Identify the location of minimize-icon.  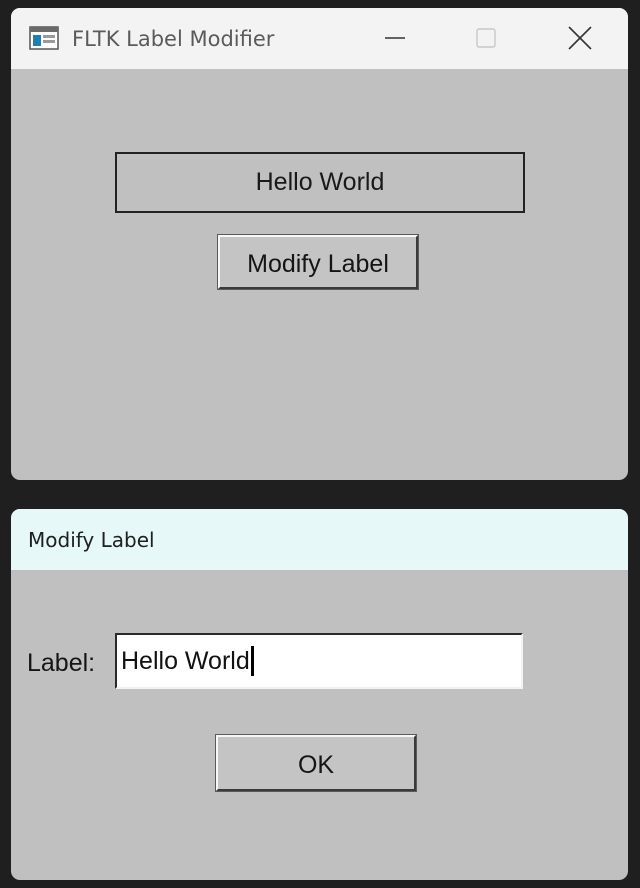
(395, 38).